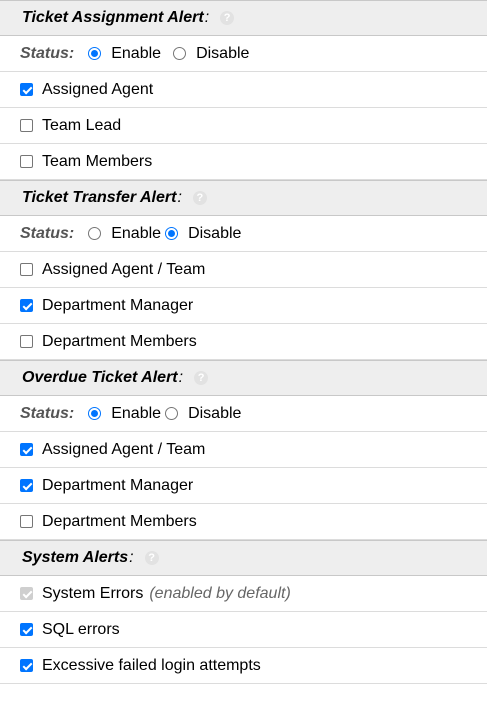 The image size is (487, 705). Describe the element at coordinates (26, 665) in the screenshot. I see `failed-login-checkbox` at that location.